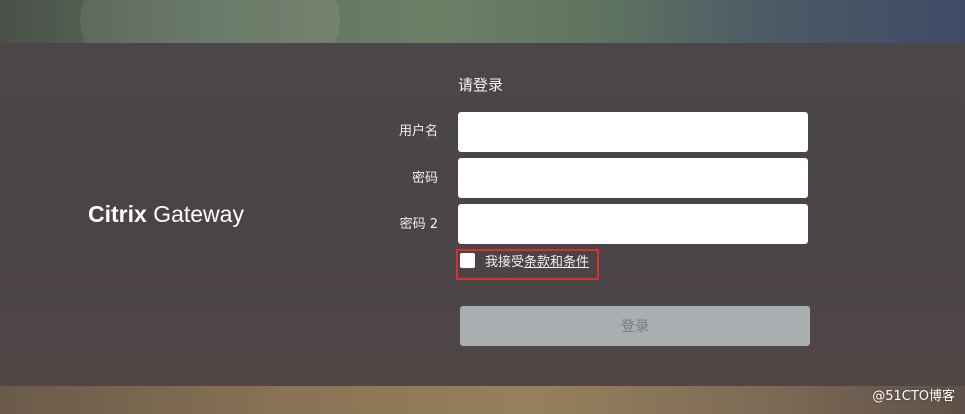 The width and height of the screenshot is (965, 414). What do you see at coordinates (635, 326) in the screenshot?
I see `login-button: 登录` at bounding box center [635, 326].